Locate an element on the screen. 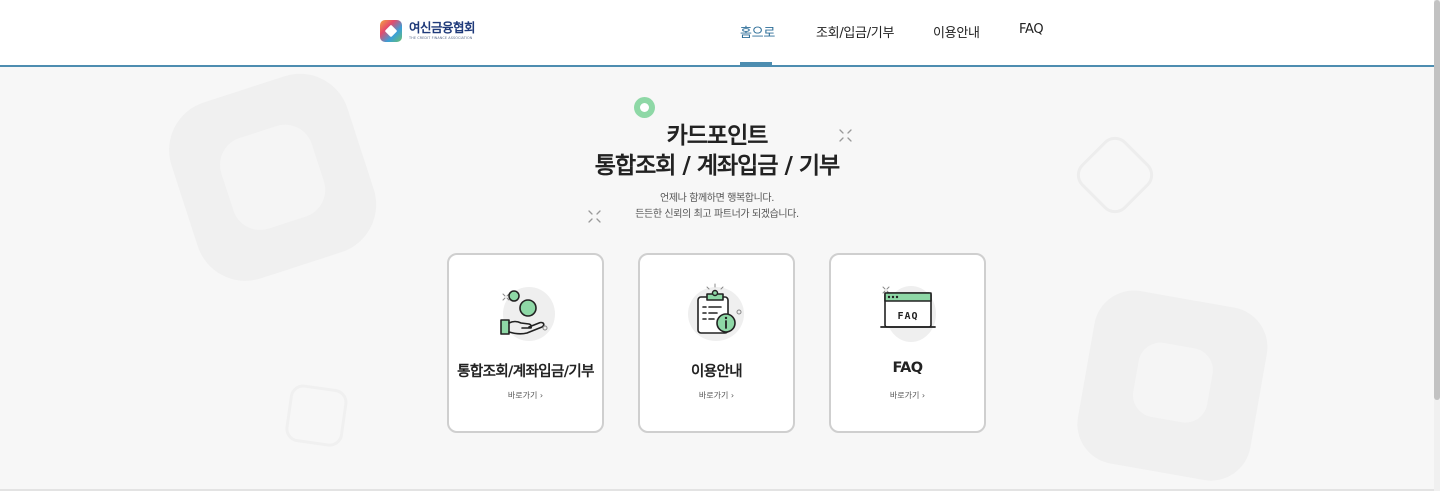  svg-text: FAQ is located at coordinates (907, 316).